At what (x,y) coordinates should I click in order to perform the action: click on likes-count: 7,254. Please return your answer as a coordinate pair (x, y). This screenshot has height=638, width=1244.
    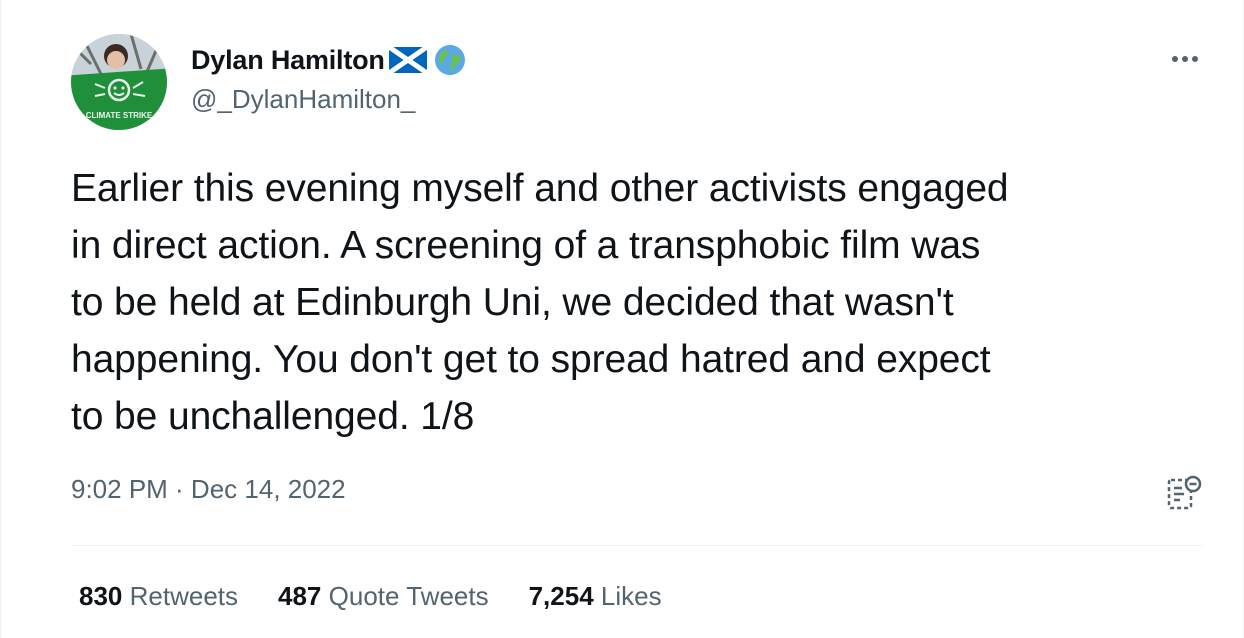
    Looking at the image, I should click on (561, 596).